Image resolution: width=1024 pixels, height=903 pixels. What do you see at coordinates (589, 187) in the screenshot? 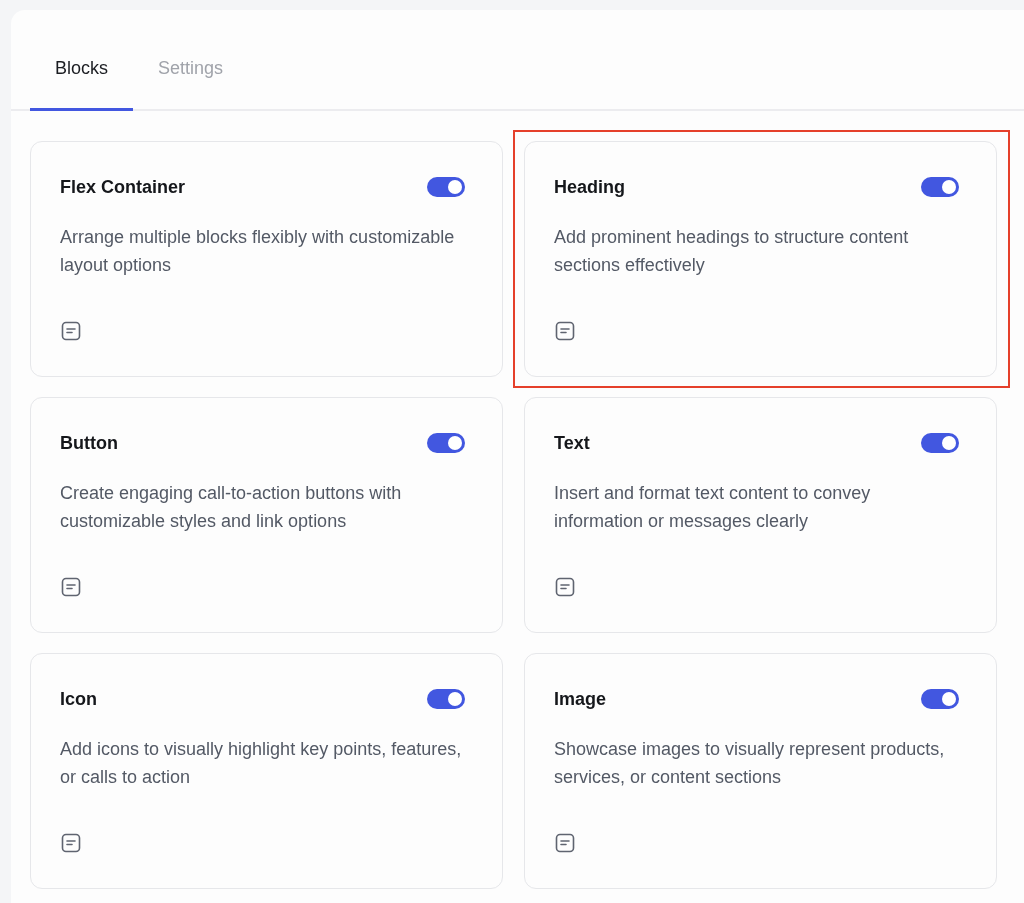
I see `block-title: Heading` at bounding box center [589, 187].